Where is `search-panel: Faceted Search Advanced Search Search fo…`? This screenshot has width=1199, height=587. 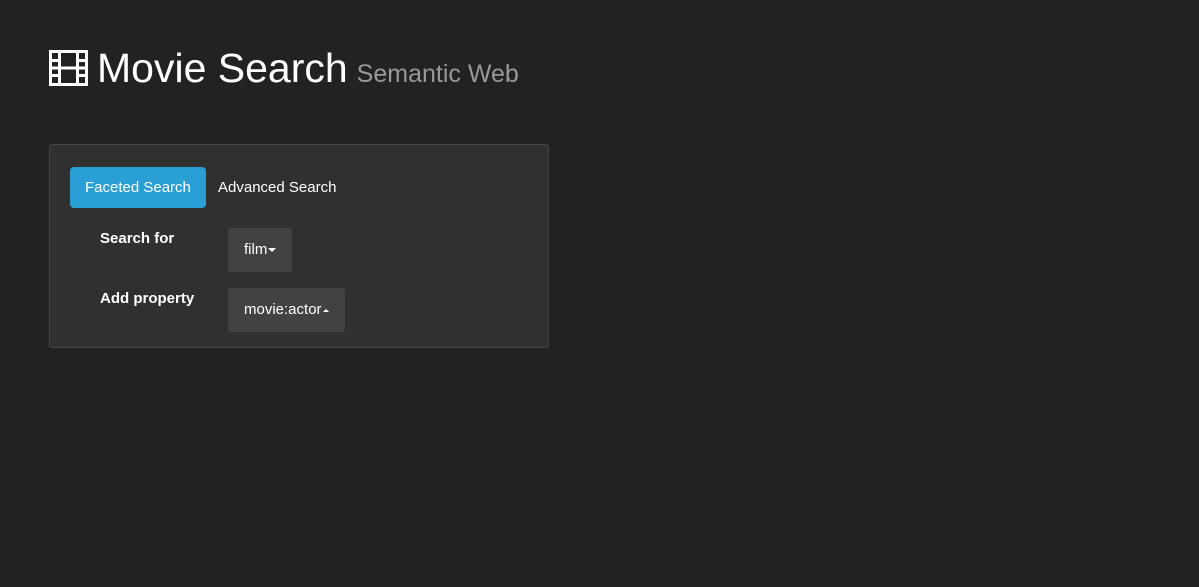
search-panel: Faceted Search Advanced Search Search fo… is located at coordinates (299, 246).